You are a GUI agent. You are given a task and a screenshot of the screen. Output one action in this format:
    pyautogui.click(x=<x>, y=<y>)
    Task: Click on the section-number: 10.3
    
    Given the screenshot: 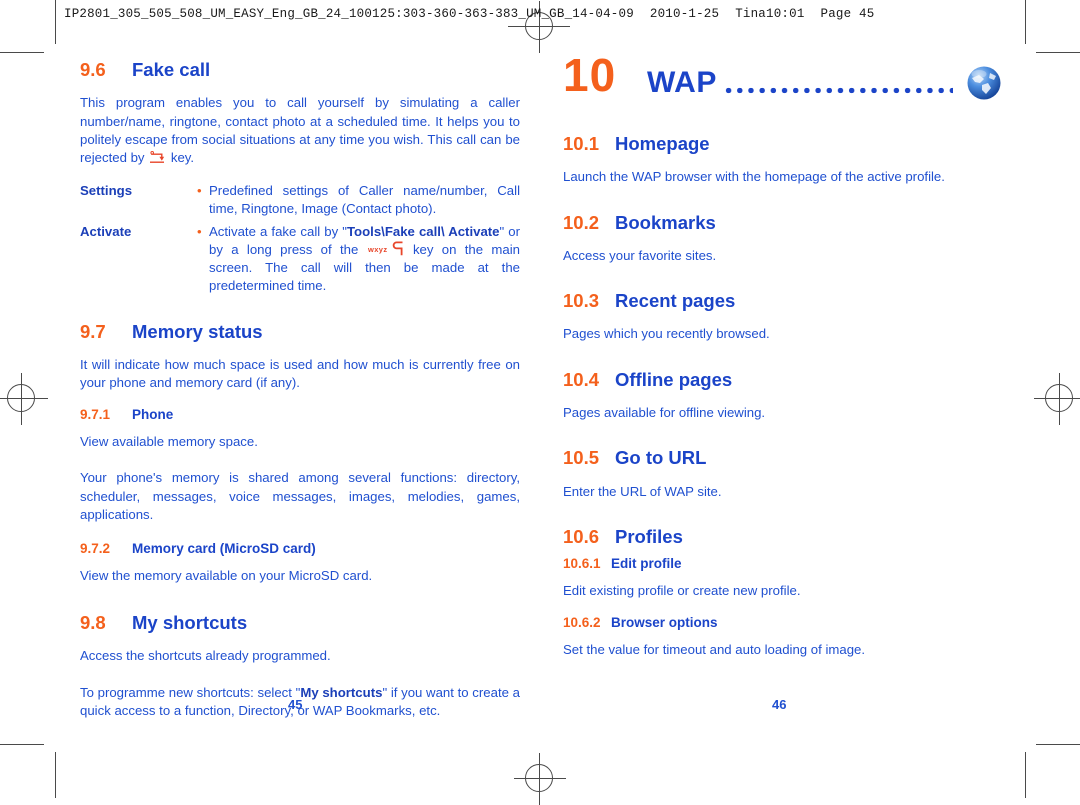 What is the action you would take?
    pyautogui.click(x=581, y=301)
    